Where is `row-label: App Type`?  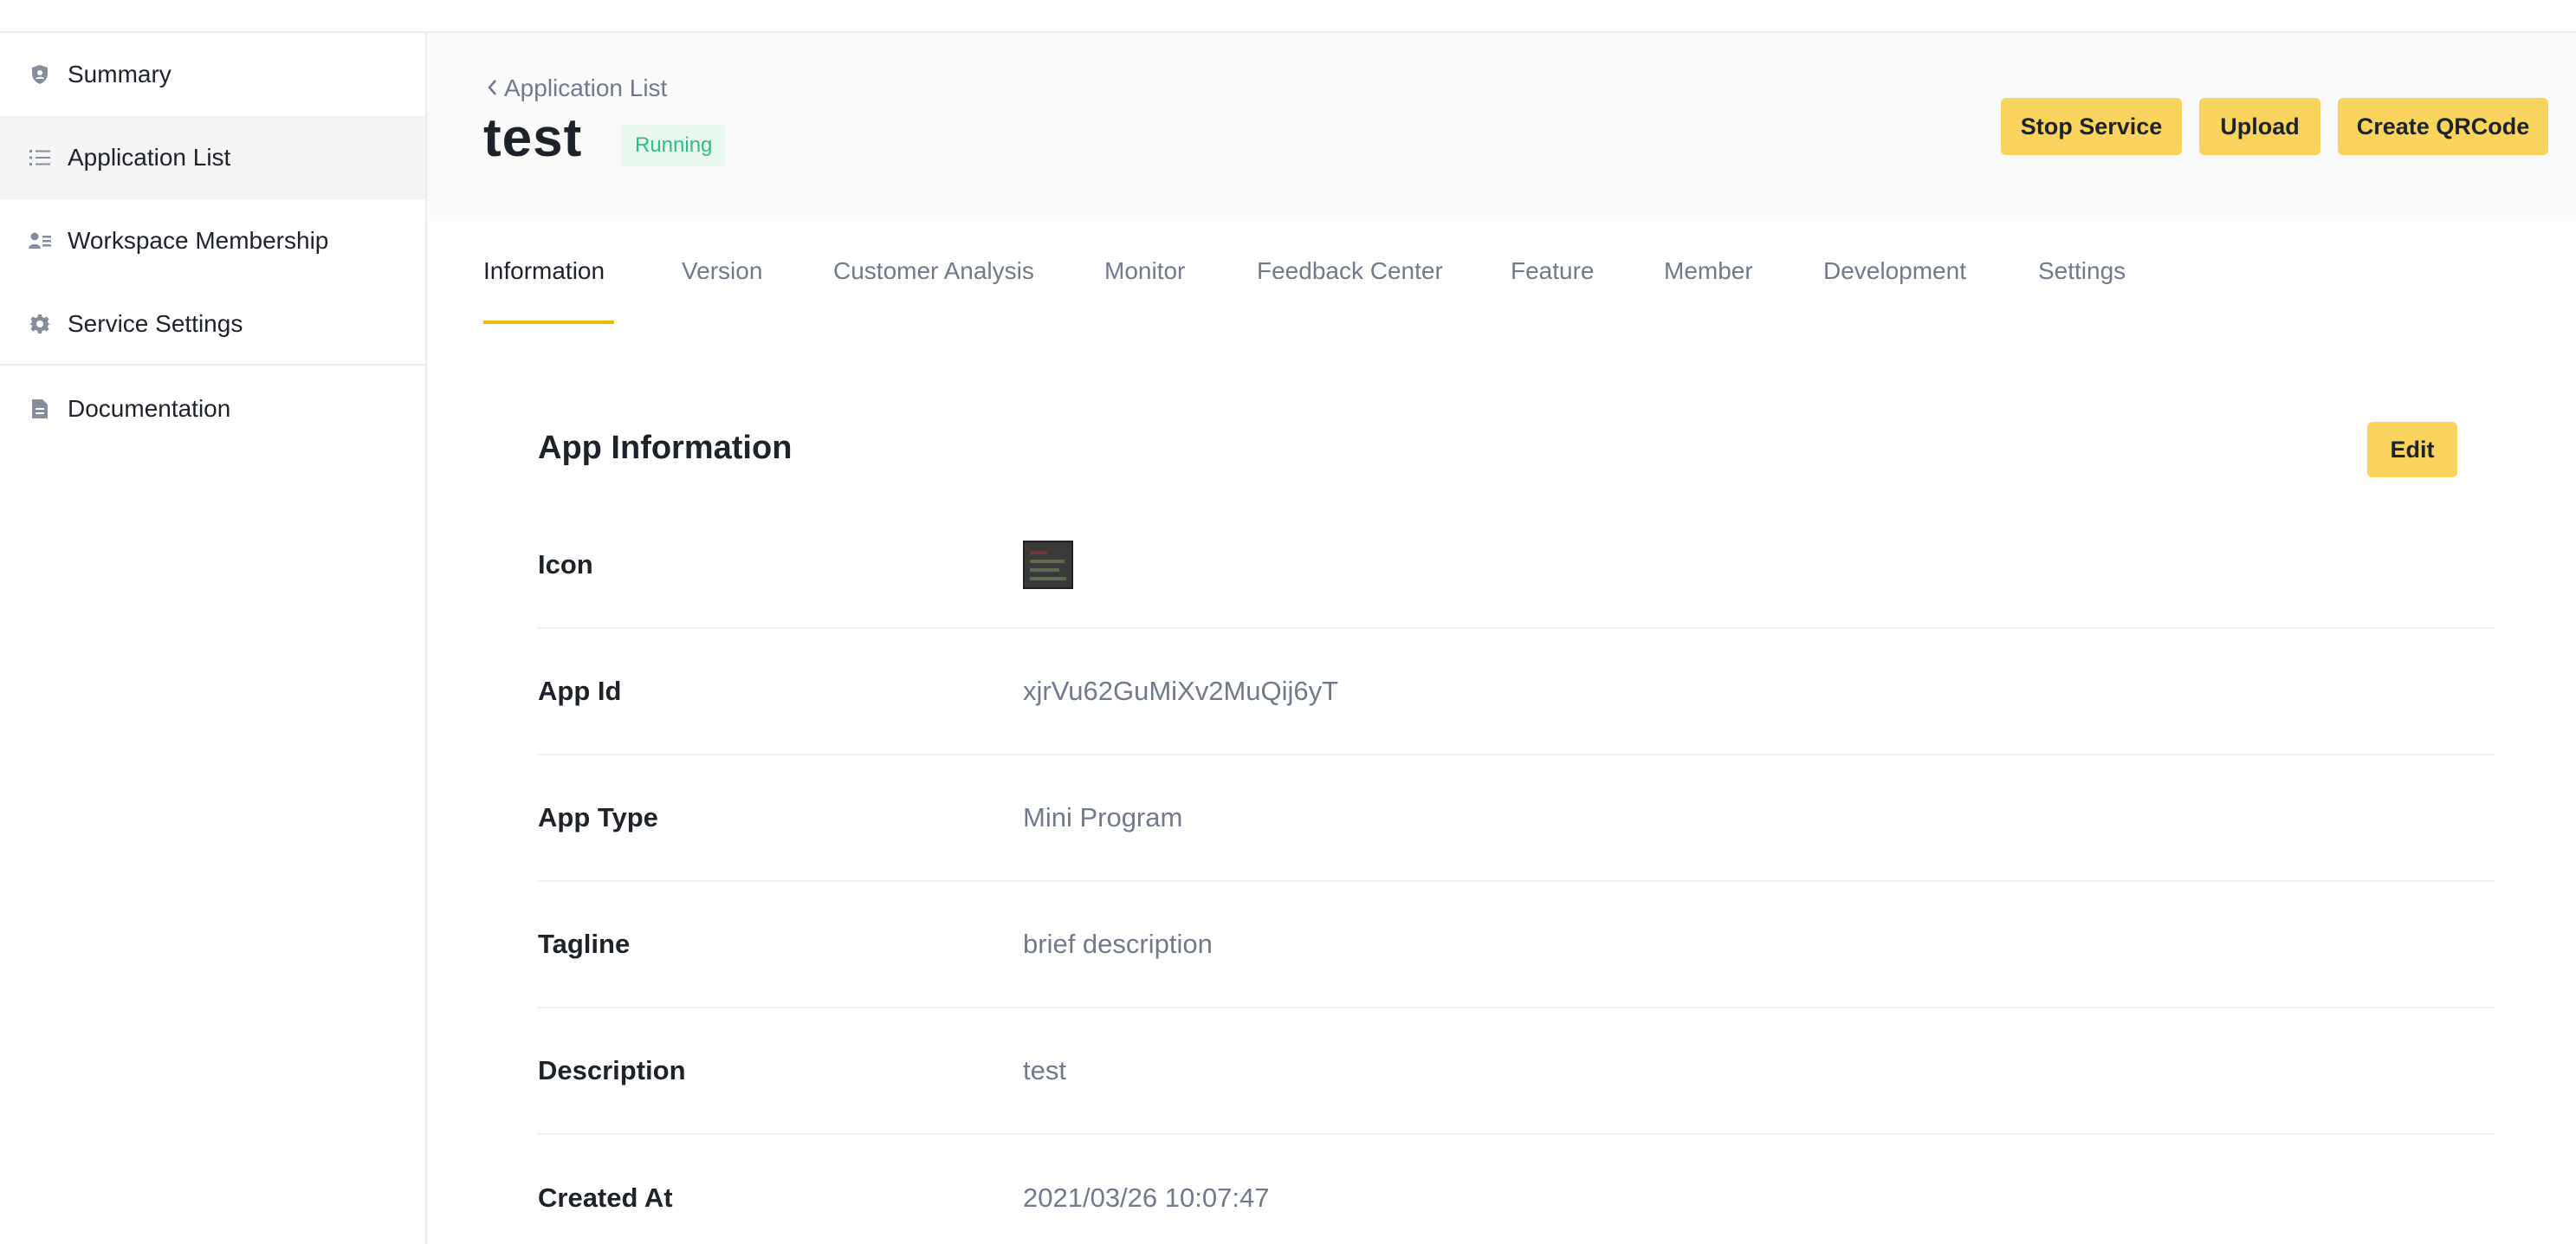
row-label: App Type is located at coordinates (598, 817).